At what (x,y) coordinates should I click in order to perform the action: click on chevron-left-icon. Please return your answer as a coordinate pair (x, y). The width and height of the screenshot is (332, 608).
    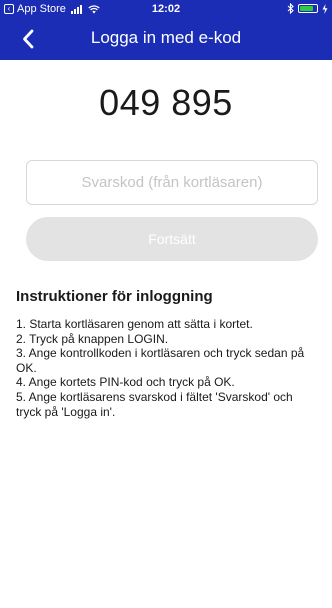
    Looking at the image, I should click on (28, 39).